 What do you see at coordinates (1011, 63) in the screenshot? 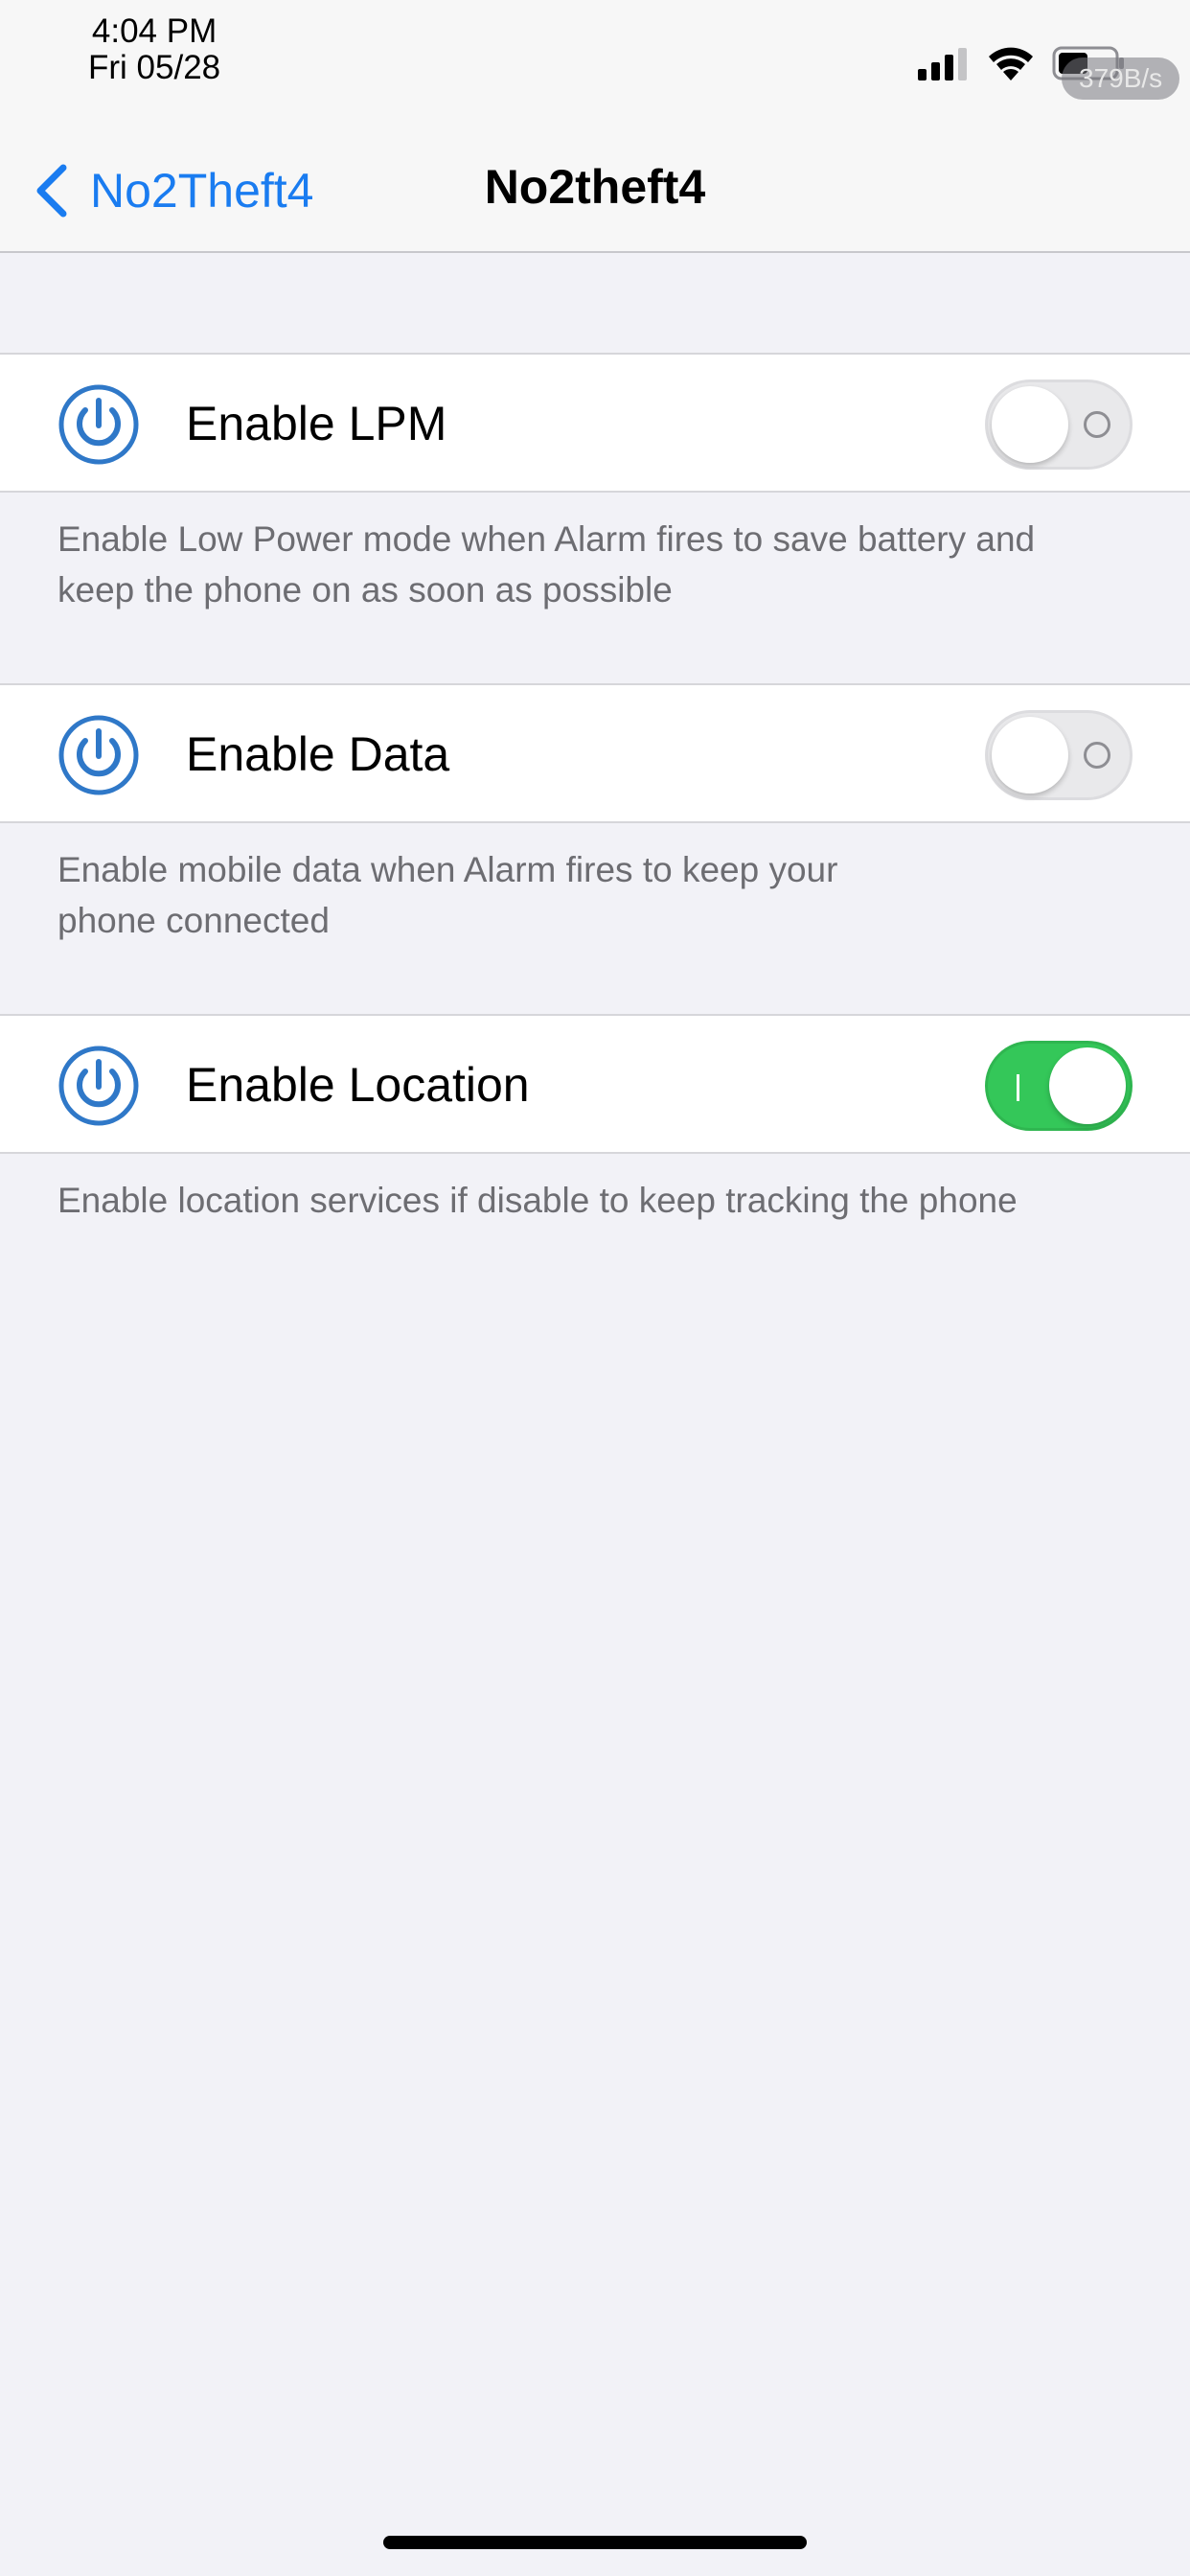
I see `wifi-icon` at bounding box center [1011, 63].